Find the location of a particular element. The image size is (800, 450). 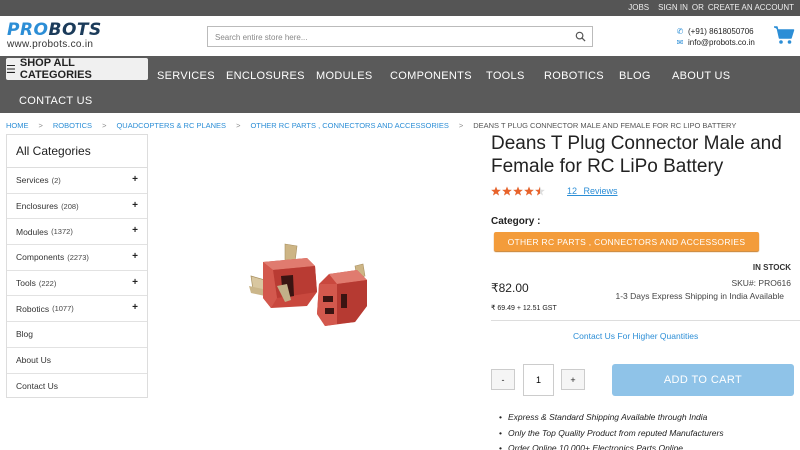

sidebar-item-components: Components (2273) + is located at coordinates (77, 258).